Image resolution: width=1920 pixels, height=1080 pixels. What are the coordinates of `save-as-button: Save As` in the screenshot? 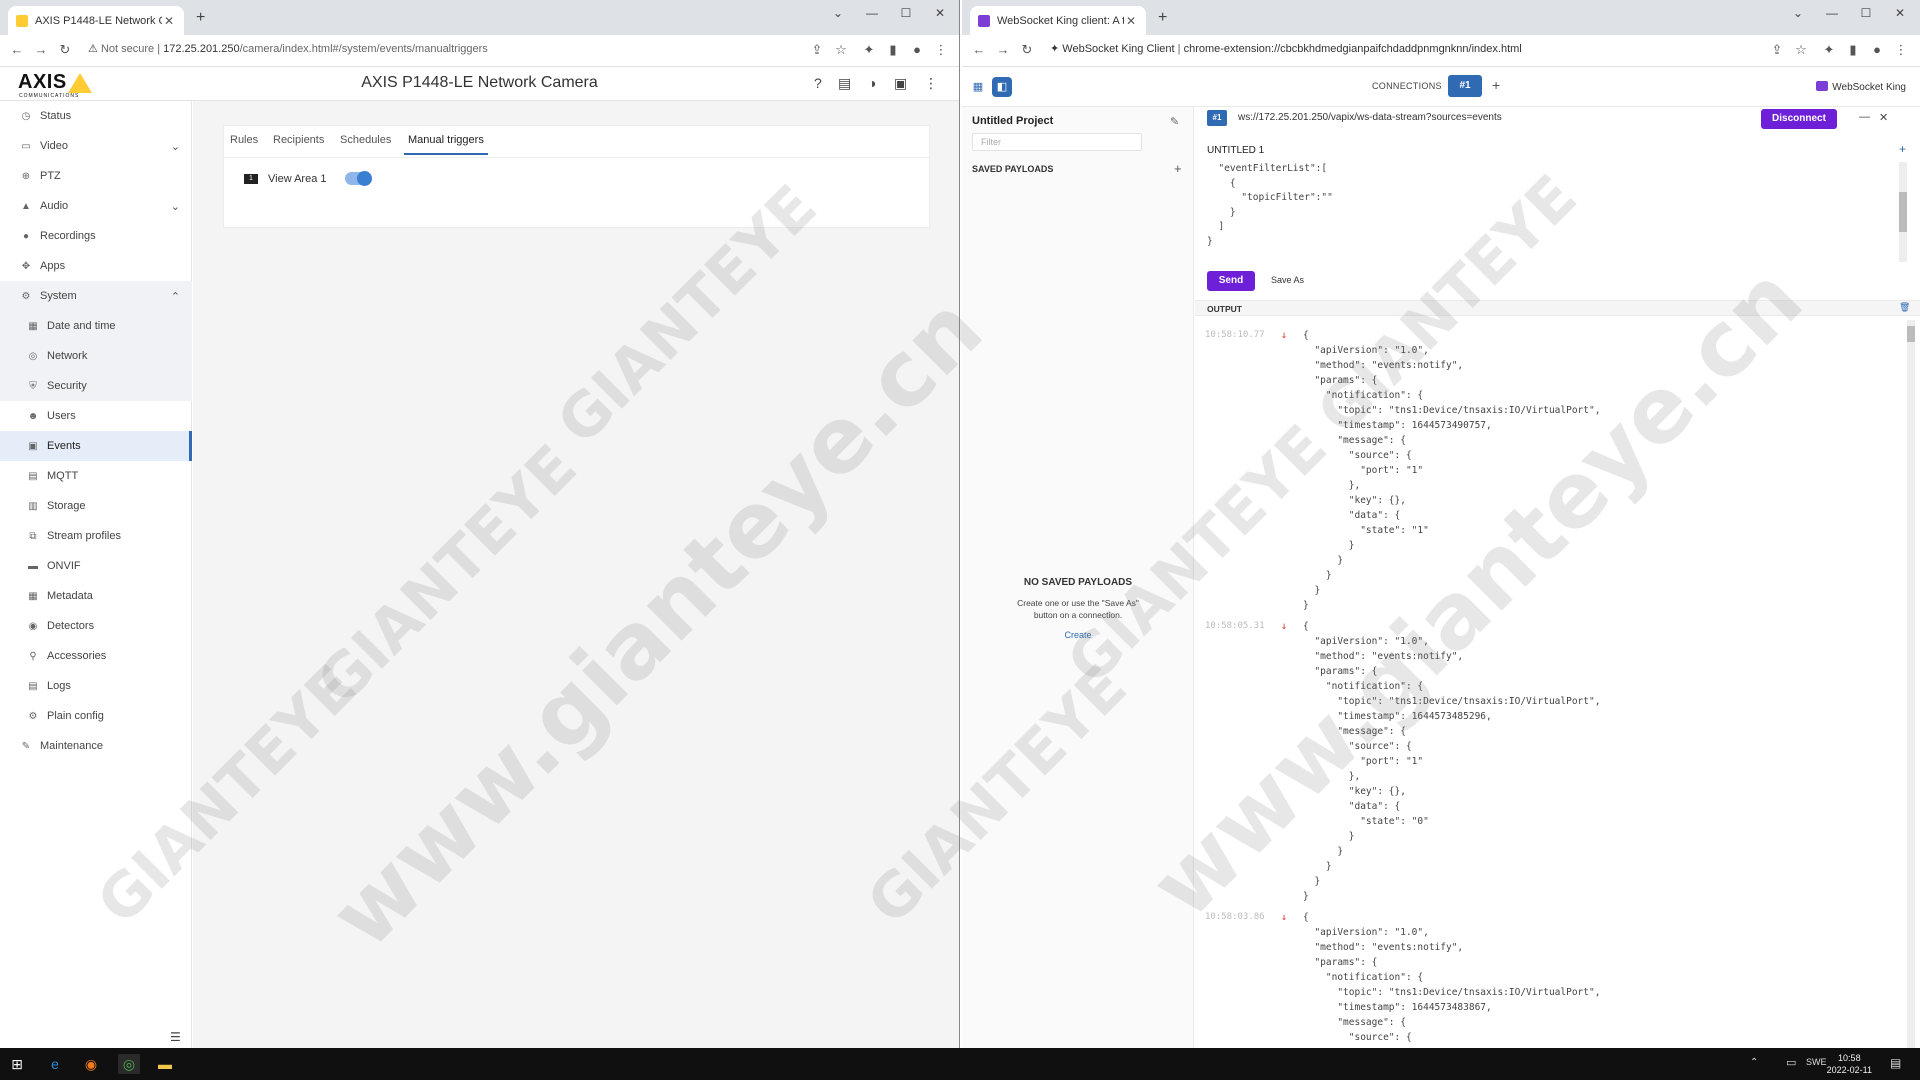 It's located at (1287, 280).